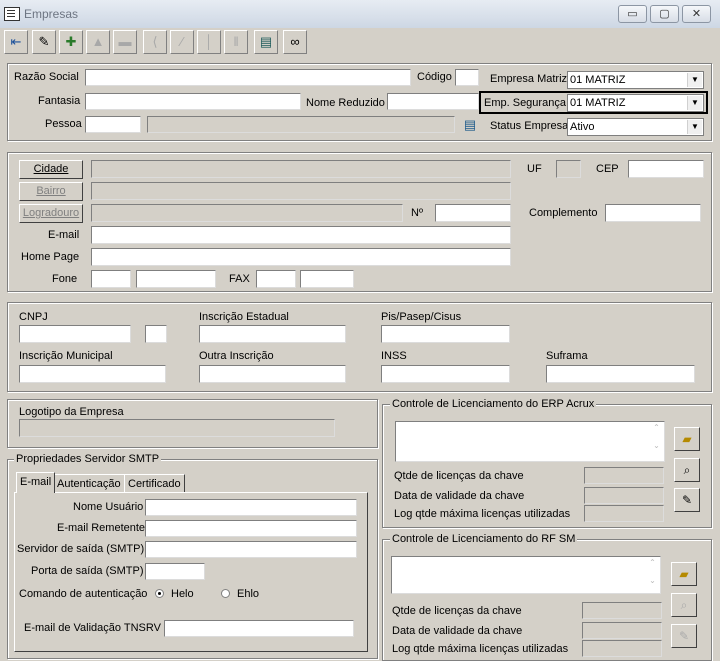 This screenshot has height=661, width=720. What do you see at coordinates (259, 628) in the screenshot?
I see `email-validacao-field` at bounding box center [259, 628].